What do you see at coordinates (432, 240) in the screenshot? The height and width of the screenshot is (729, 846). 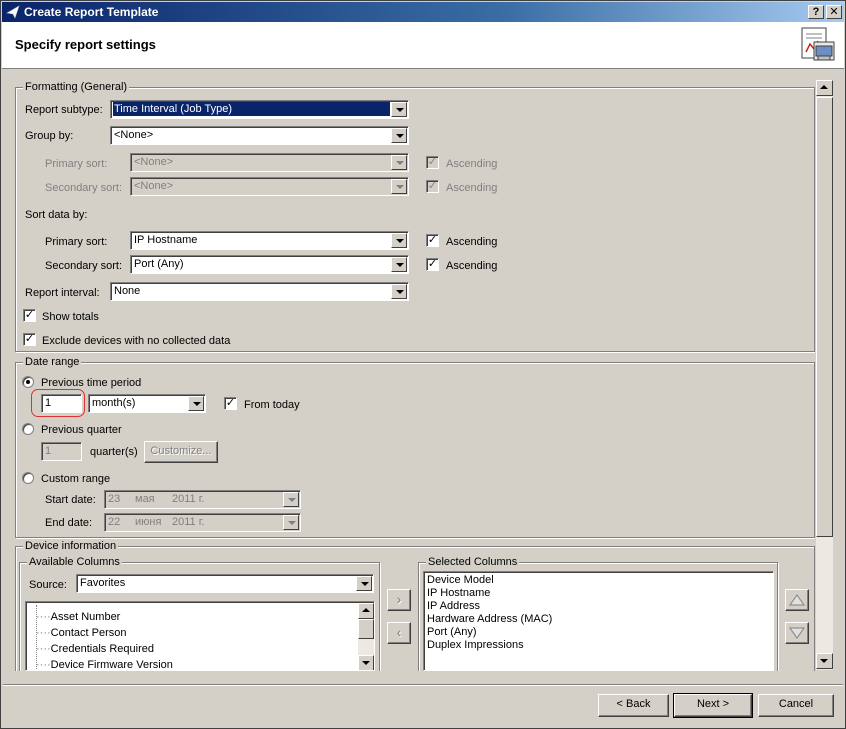 I see `primary-ascending-checkbox: ✓` at bounding box center [432, 240].